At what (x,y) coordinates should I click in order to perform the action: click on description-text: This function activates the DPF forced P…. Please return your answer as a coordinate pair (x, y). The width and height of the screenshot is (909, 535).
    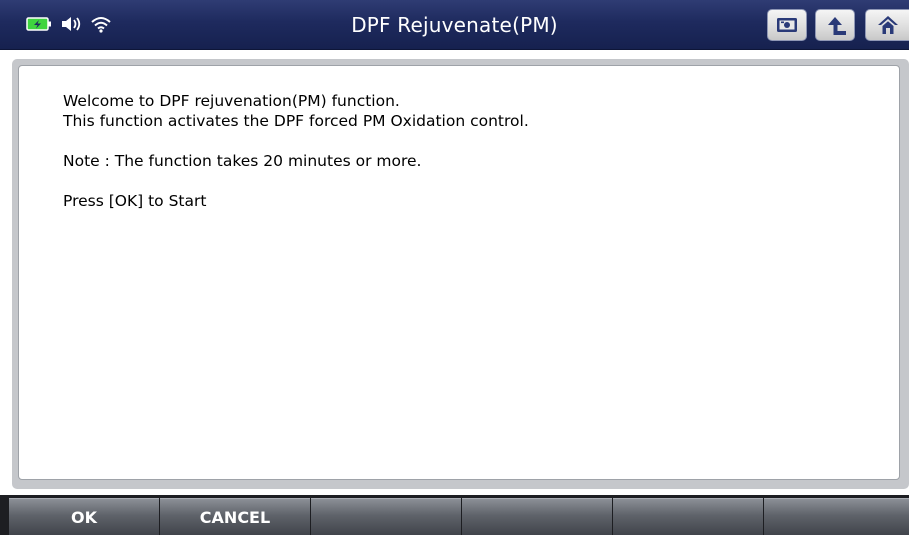
    Looking at the image, I should click on (296, 121).